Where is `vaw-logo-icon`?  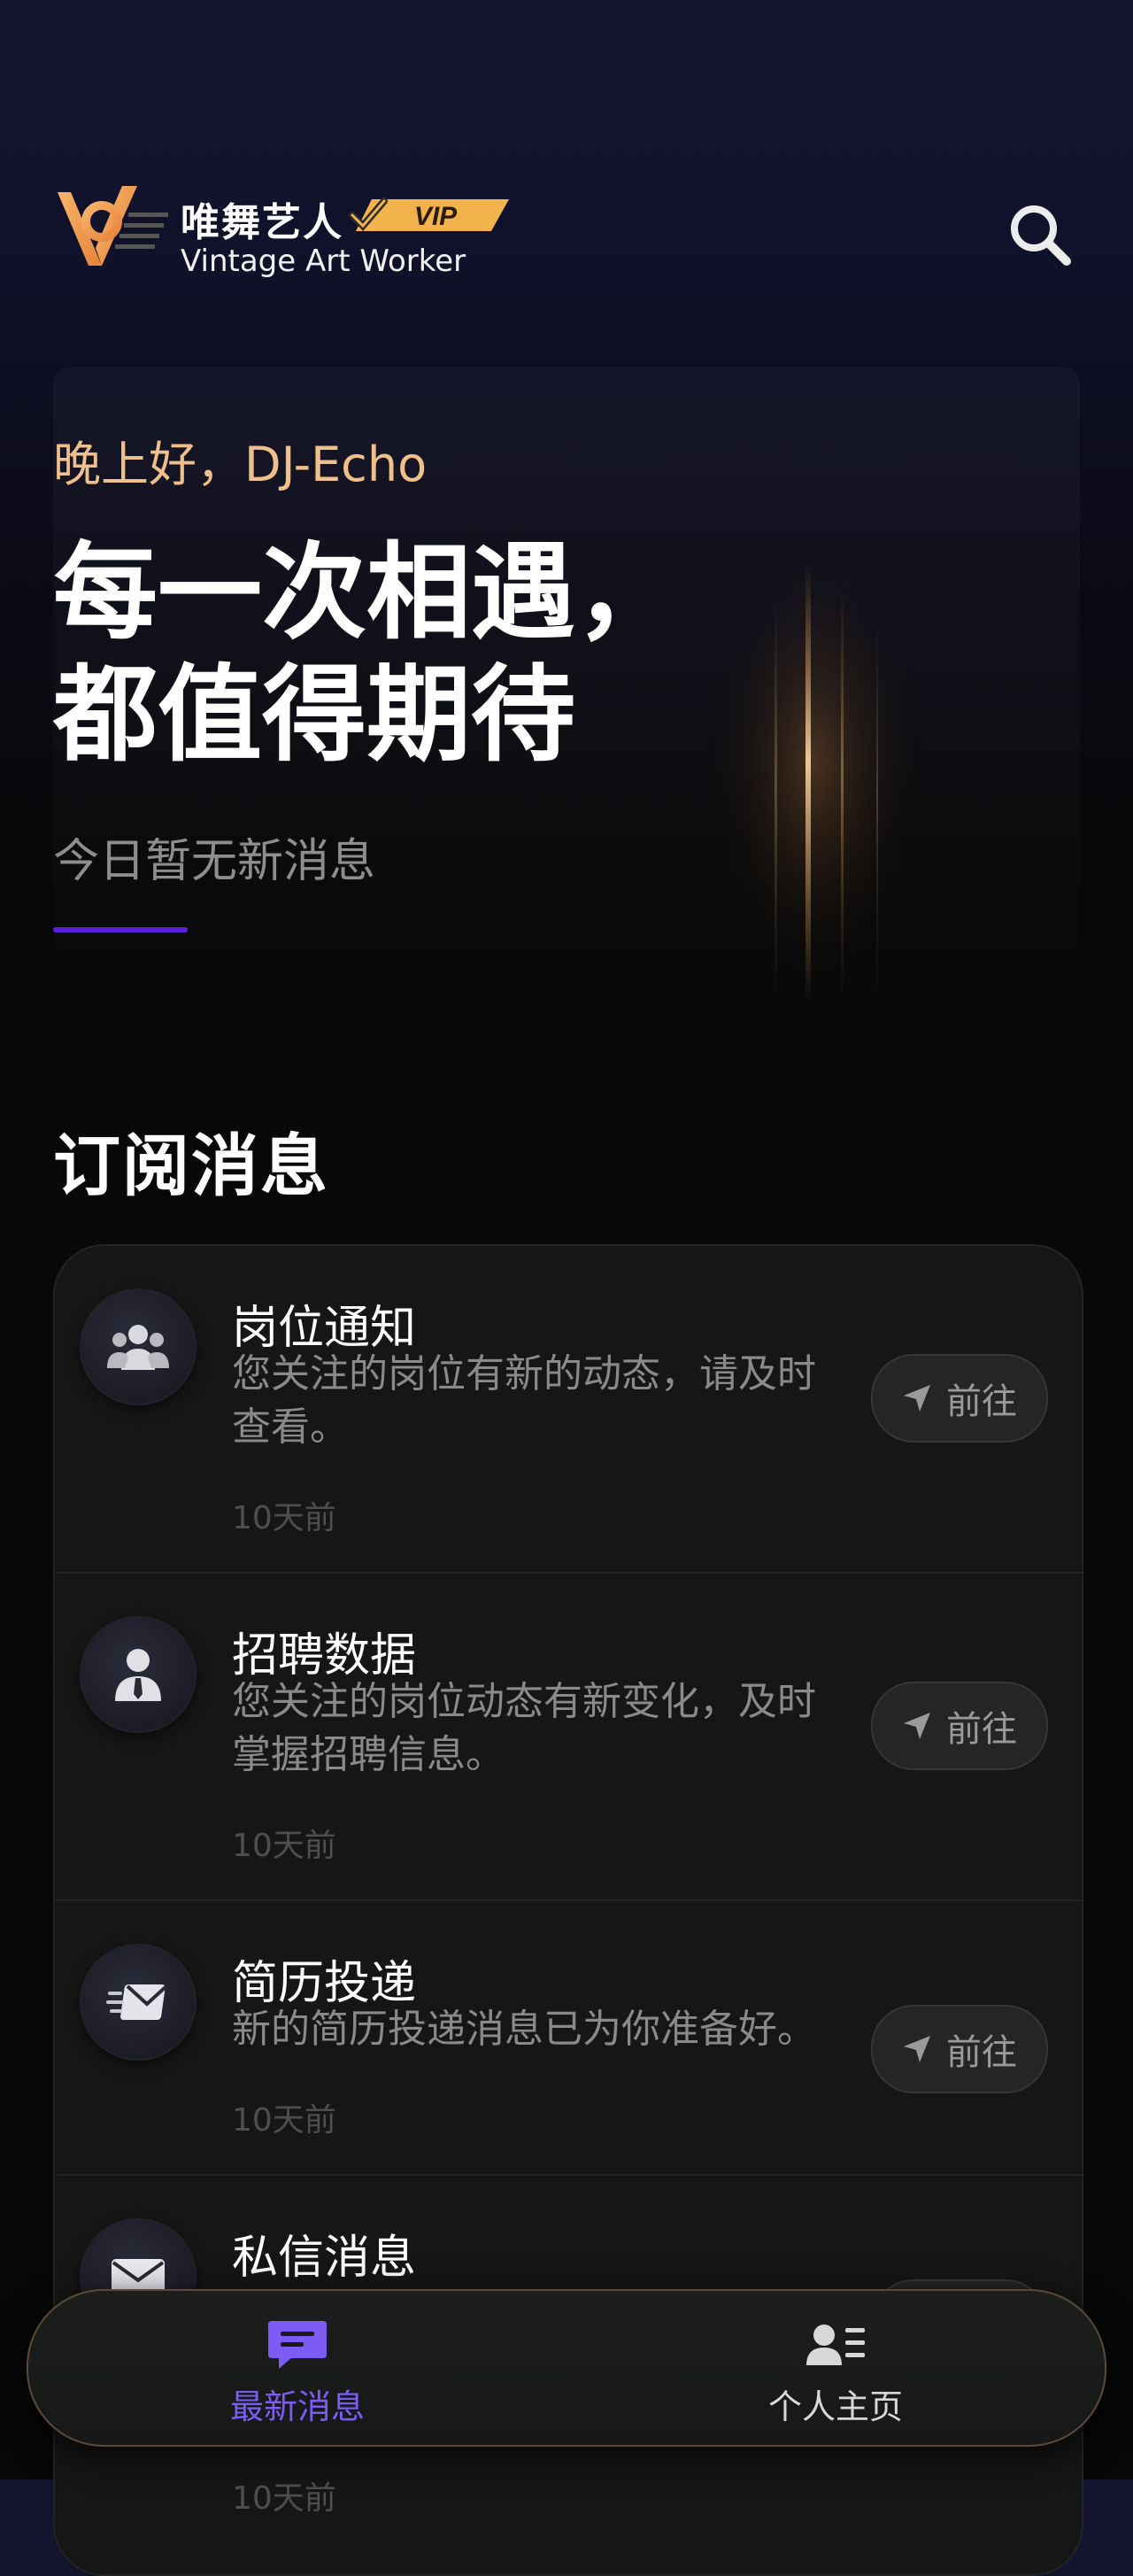
vaw-logo-icon is located at coordinates (113, 226).